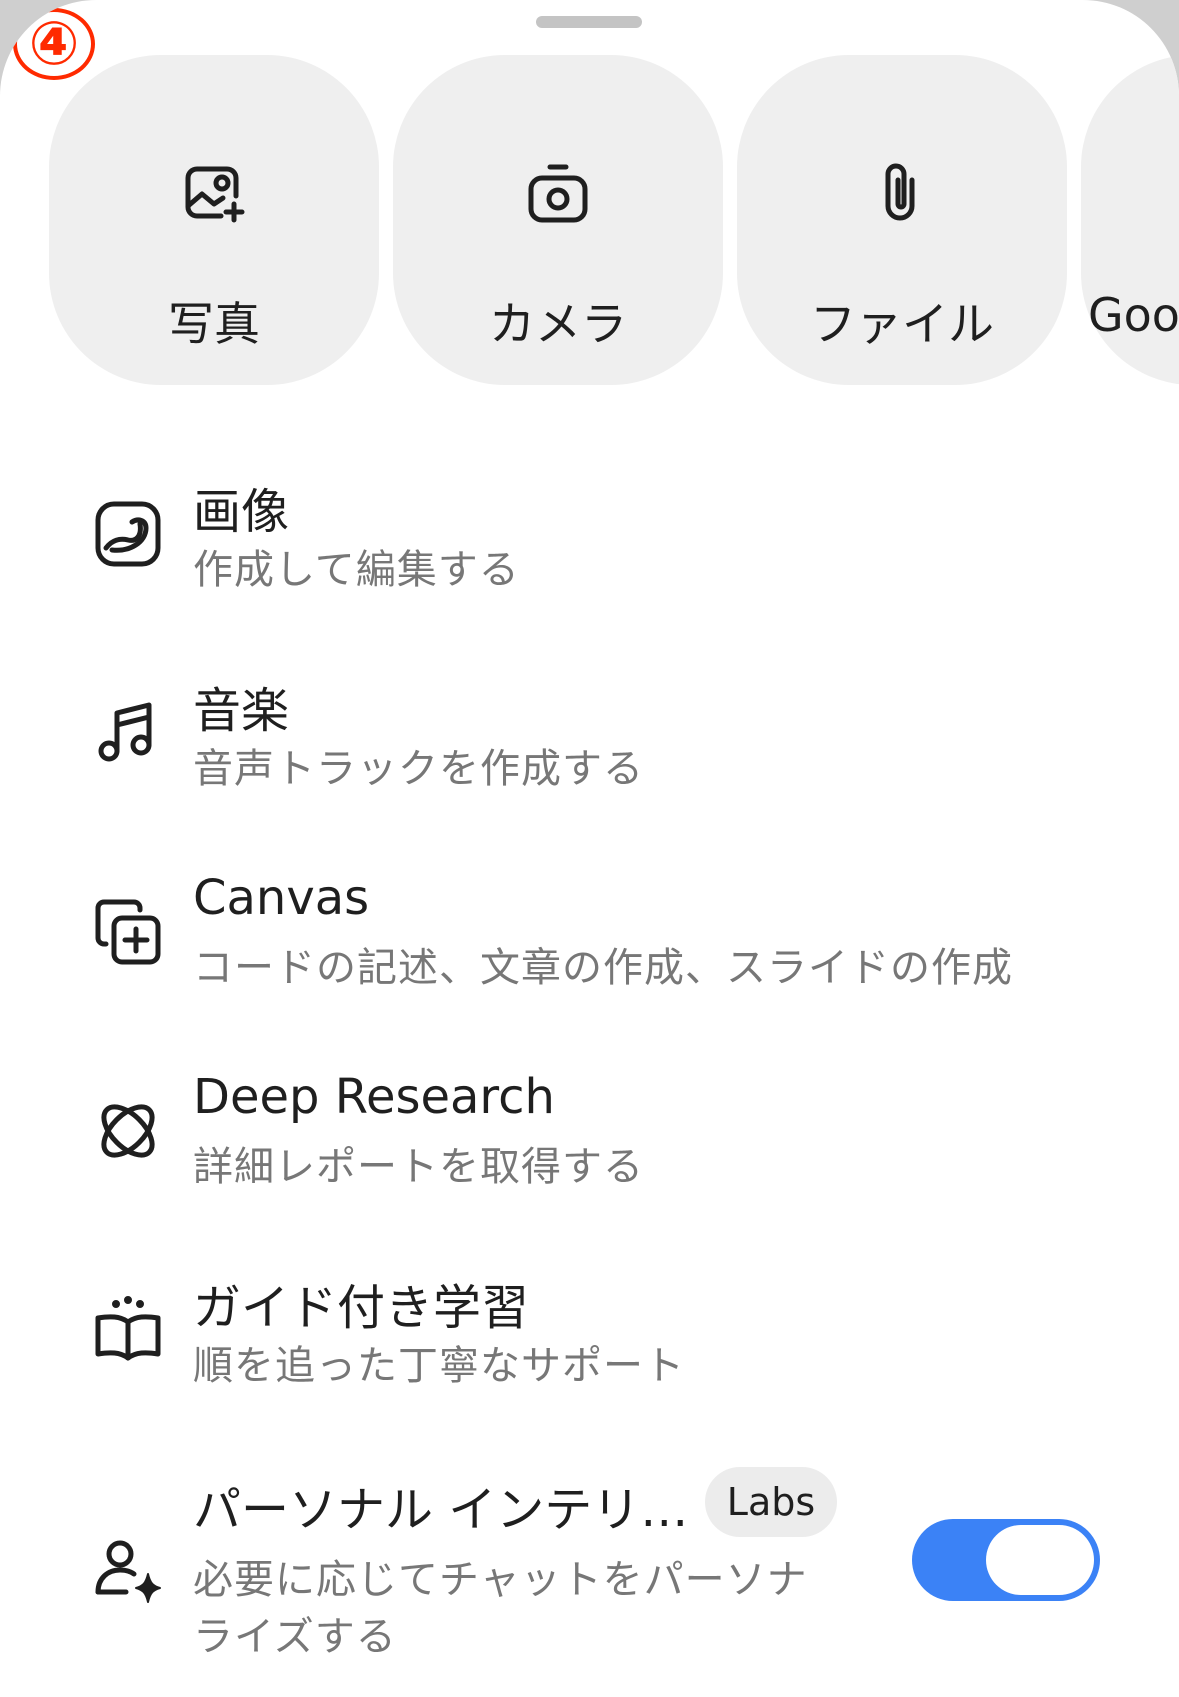  I want to click on camera-tile: カメラ, so click(558, 220).